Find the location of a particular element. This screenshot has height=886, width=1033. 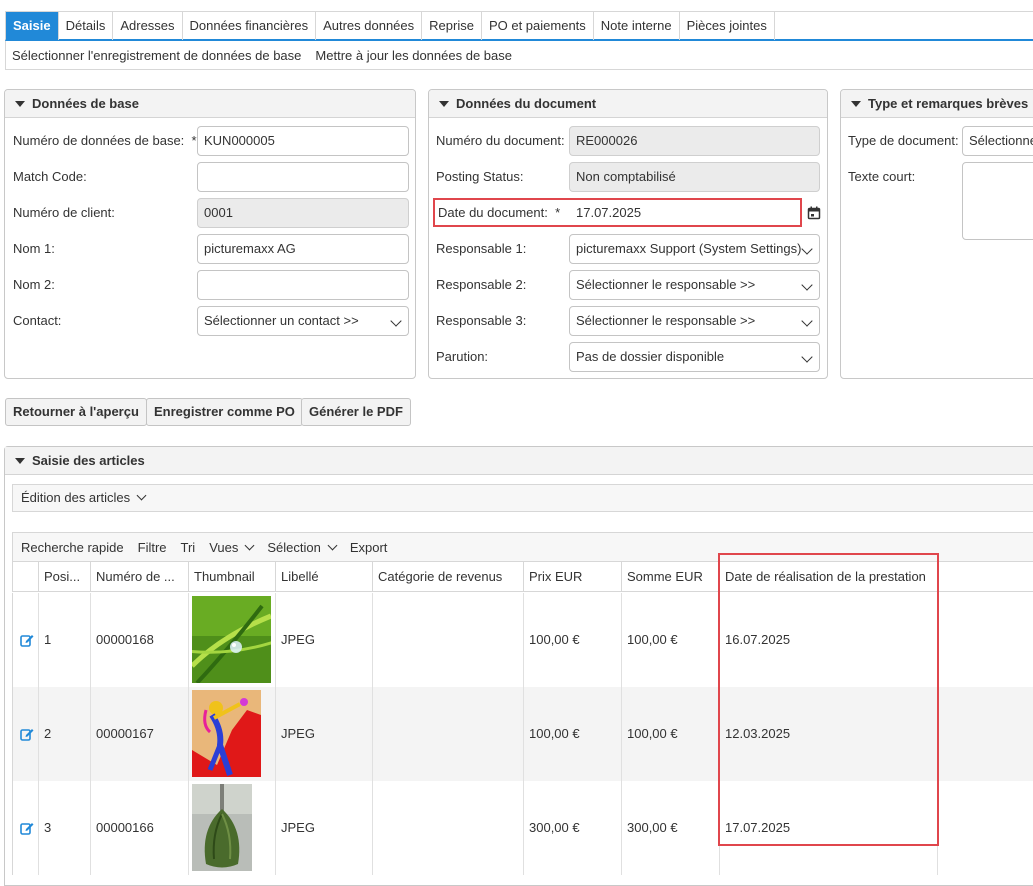

quick-search-button: Recherche rapide is located at coordinates (72, 547).